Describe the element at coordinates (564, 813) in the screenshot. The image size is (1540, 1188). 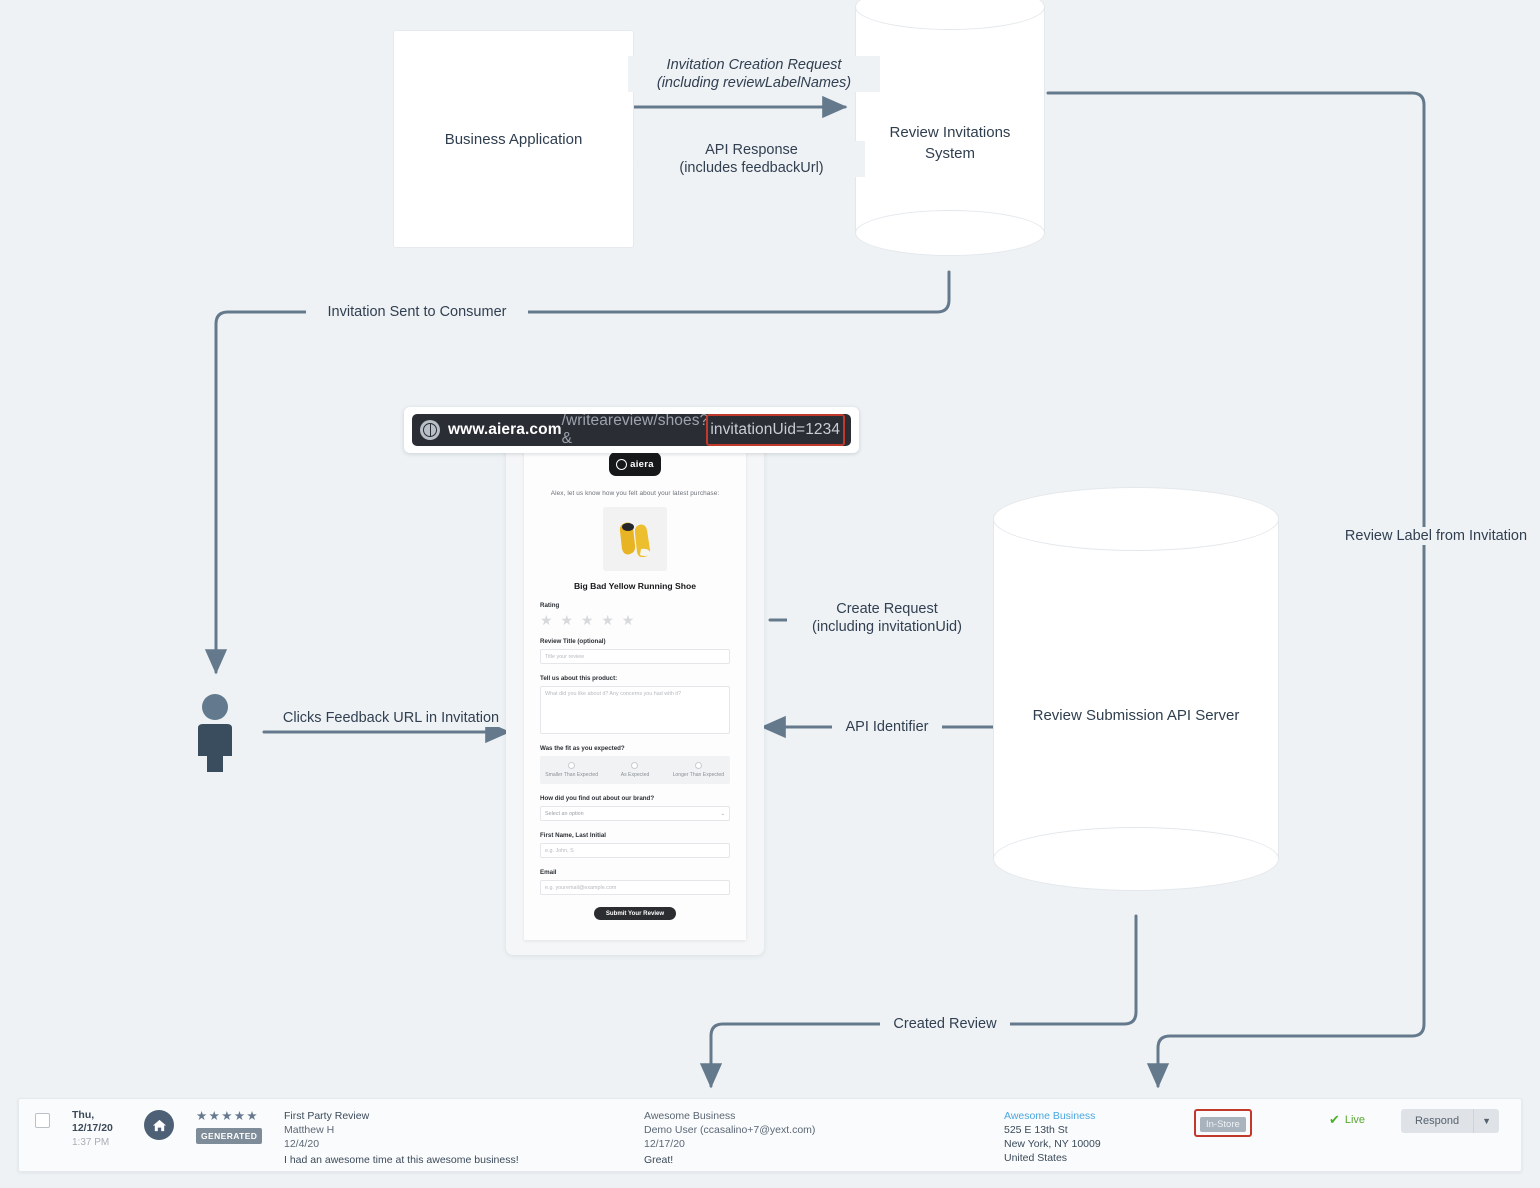
I see `brand-source-value: Select an option` at that location.